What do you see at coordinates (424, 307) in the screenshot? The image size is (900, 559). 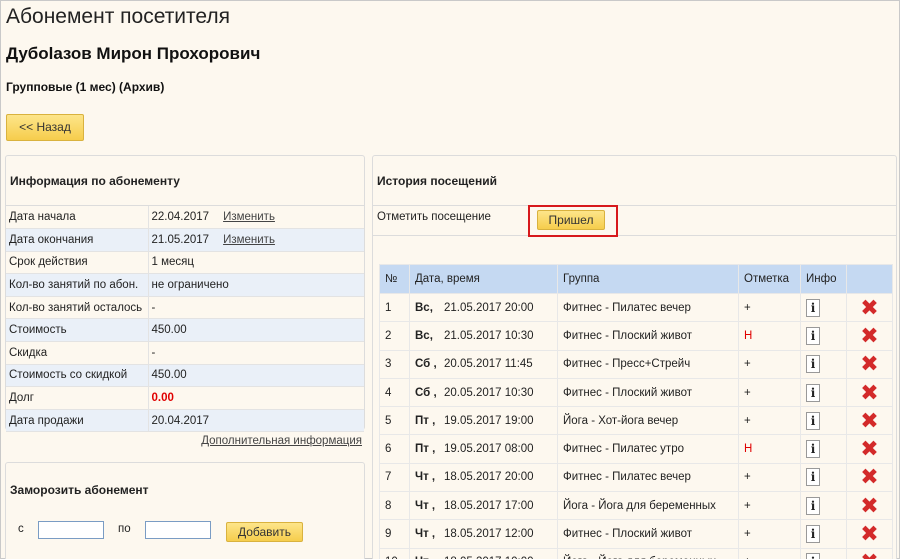 I see `visit-day: Вс,` at bounding box center [424, 307].